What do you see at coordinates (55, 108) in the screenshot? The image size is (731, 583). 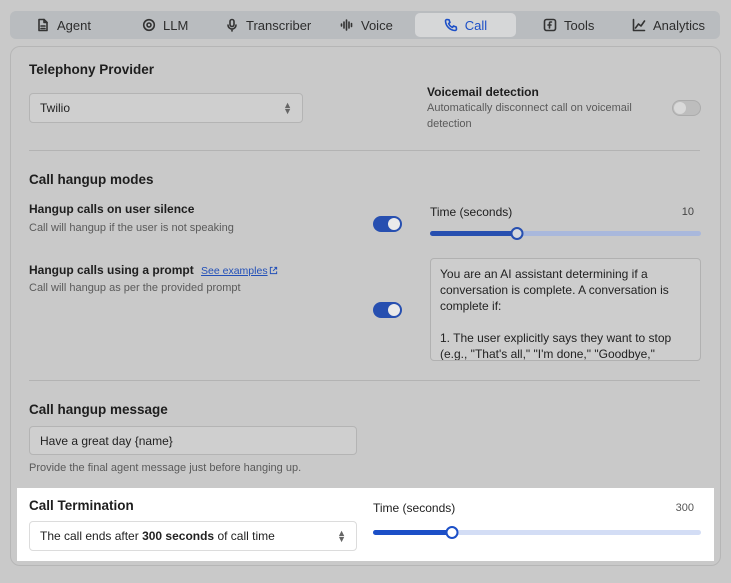 I see `telephony-provider-value: Twilio` at bounding box center [55, 108].